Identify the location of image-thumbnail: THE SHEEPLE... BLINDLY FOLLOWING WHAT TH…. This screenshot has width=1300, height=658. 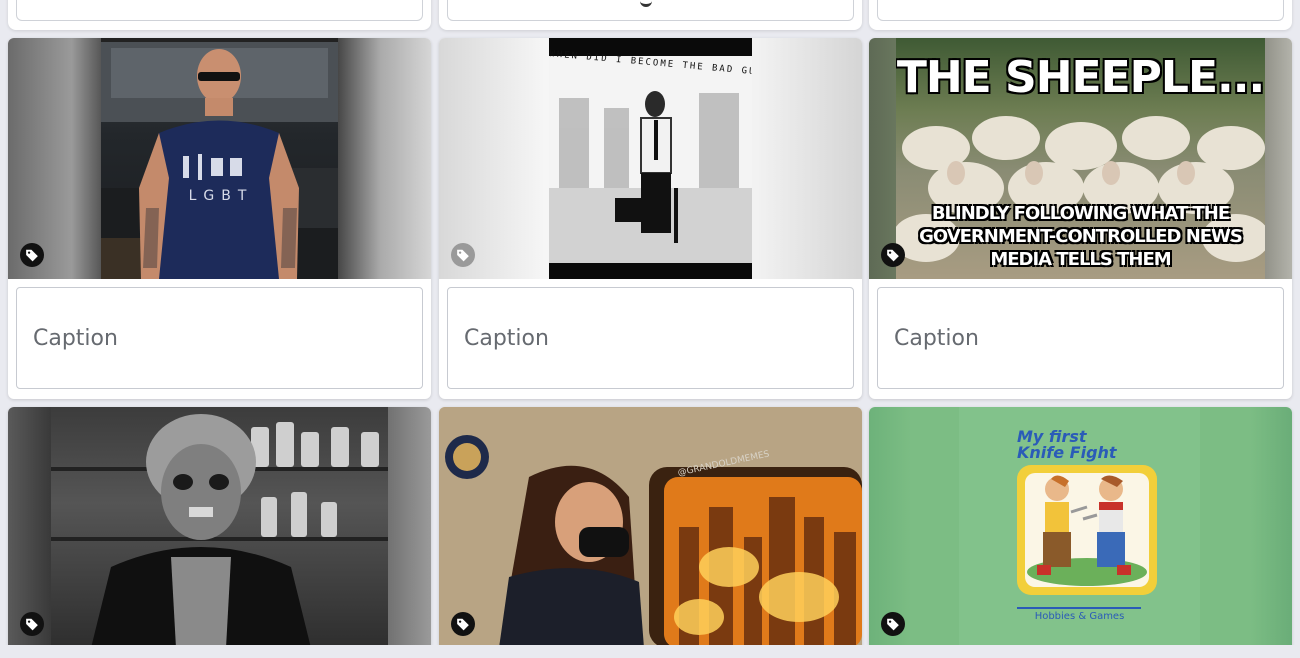
(1080, 158).